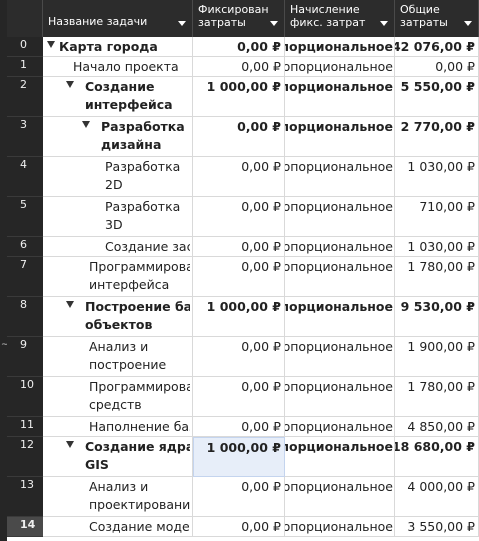 The width and height of the screenshot is (479, 541). Describe the element at coordinates (437, 67) in the screenshot. I see `total-cost-cell: 0,00 ₽` at that location.